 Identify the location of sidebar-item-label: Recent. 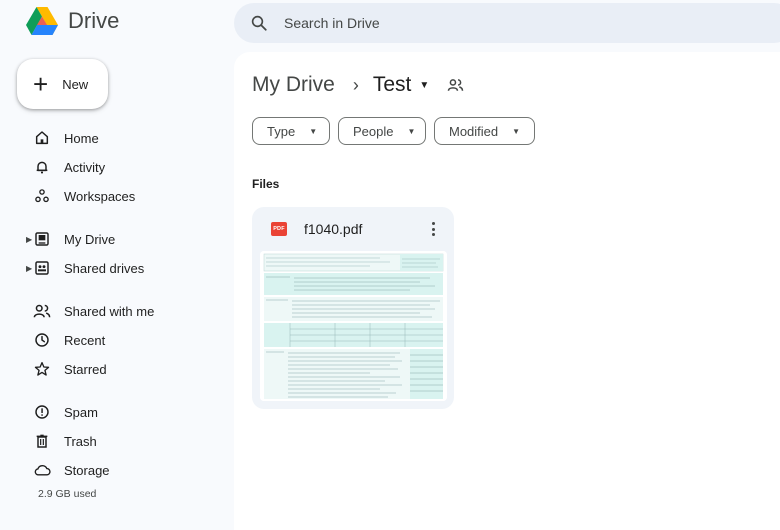
(85, 340).